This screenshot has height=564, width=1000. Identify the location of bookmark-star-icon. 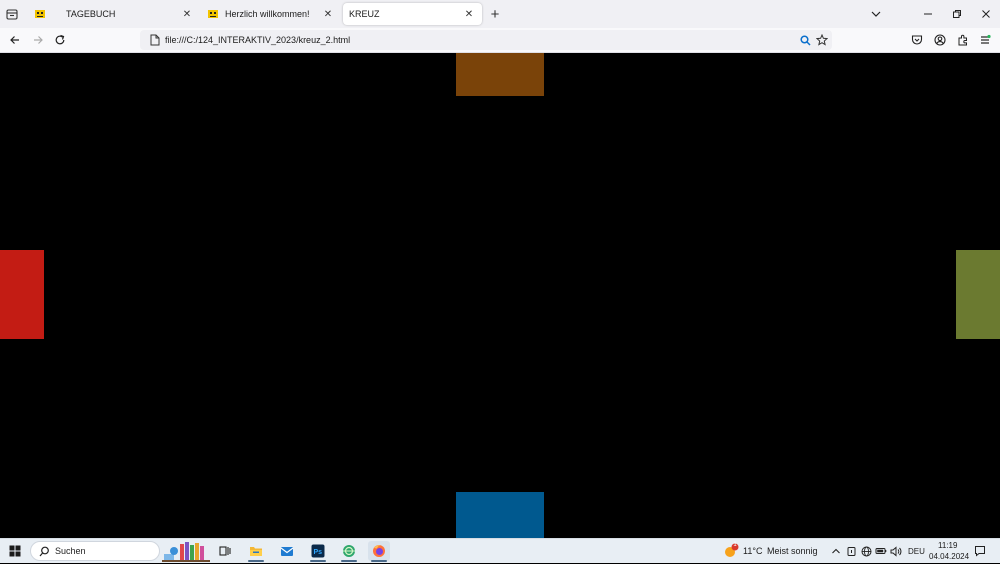
(822, 40).